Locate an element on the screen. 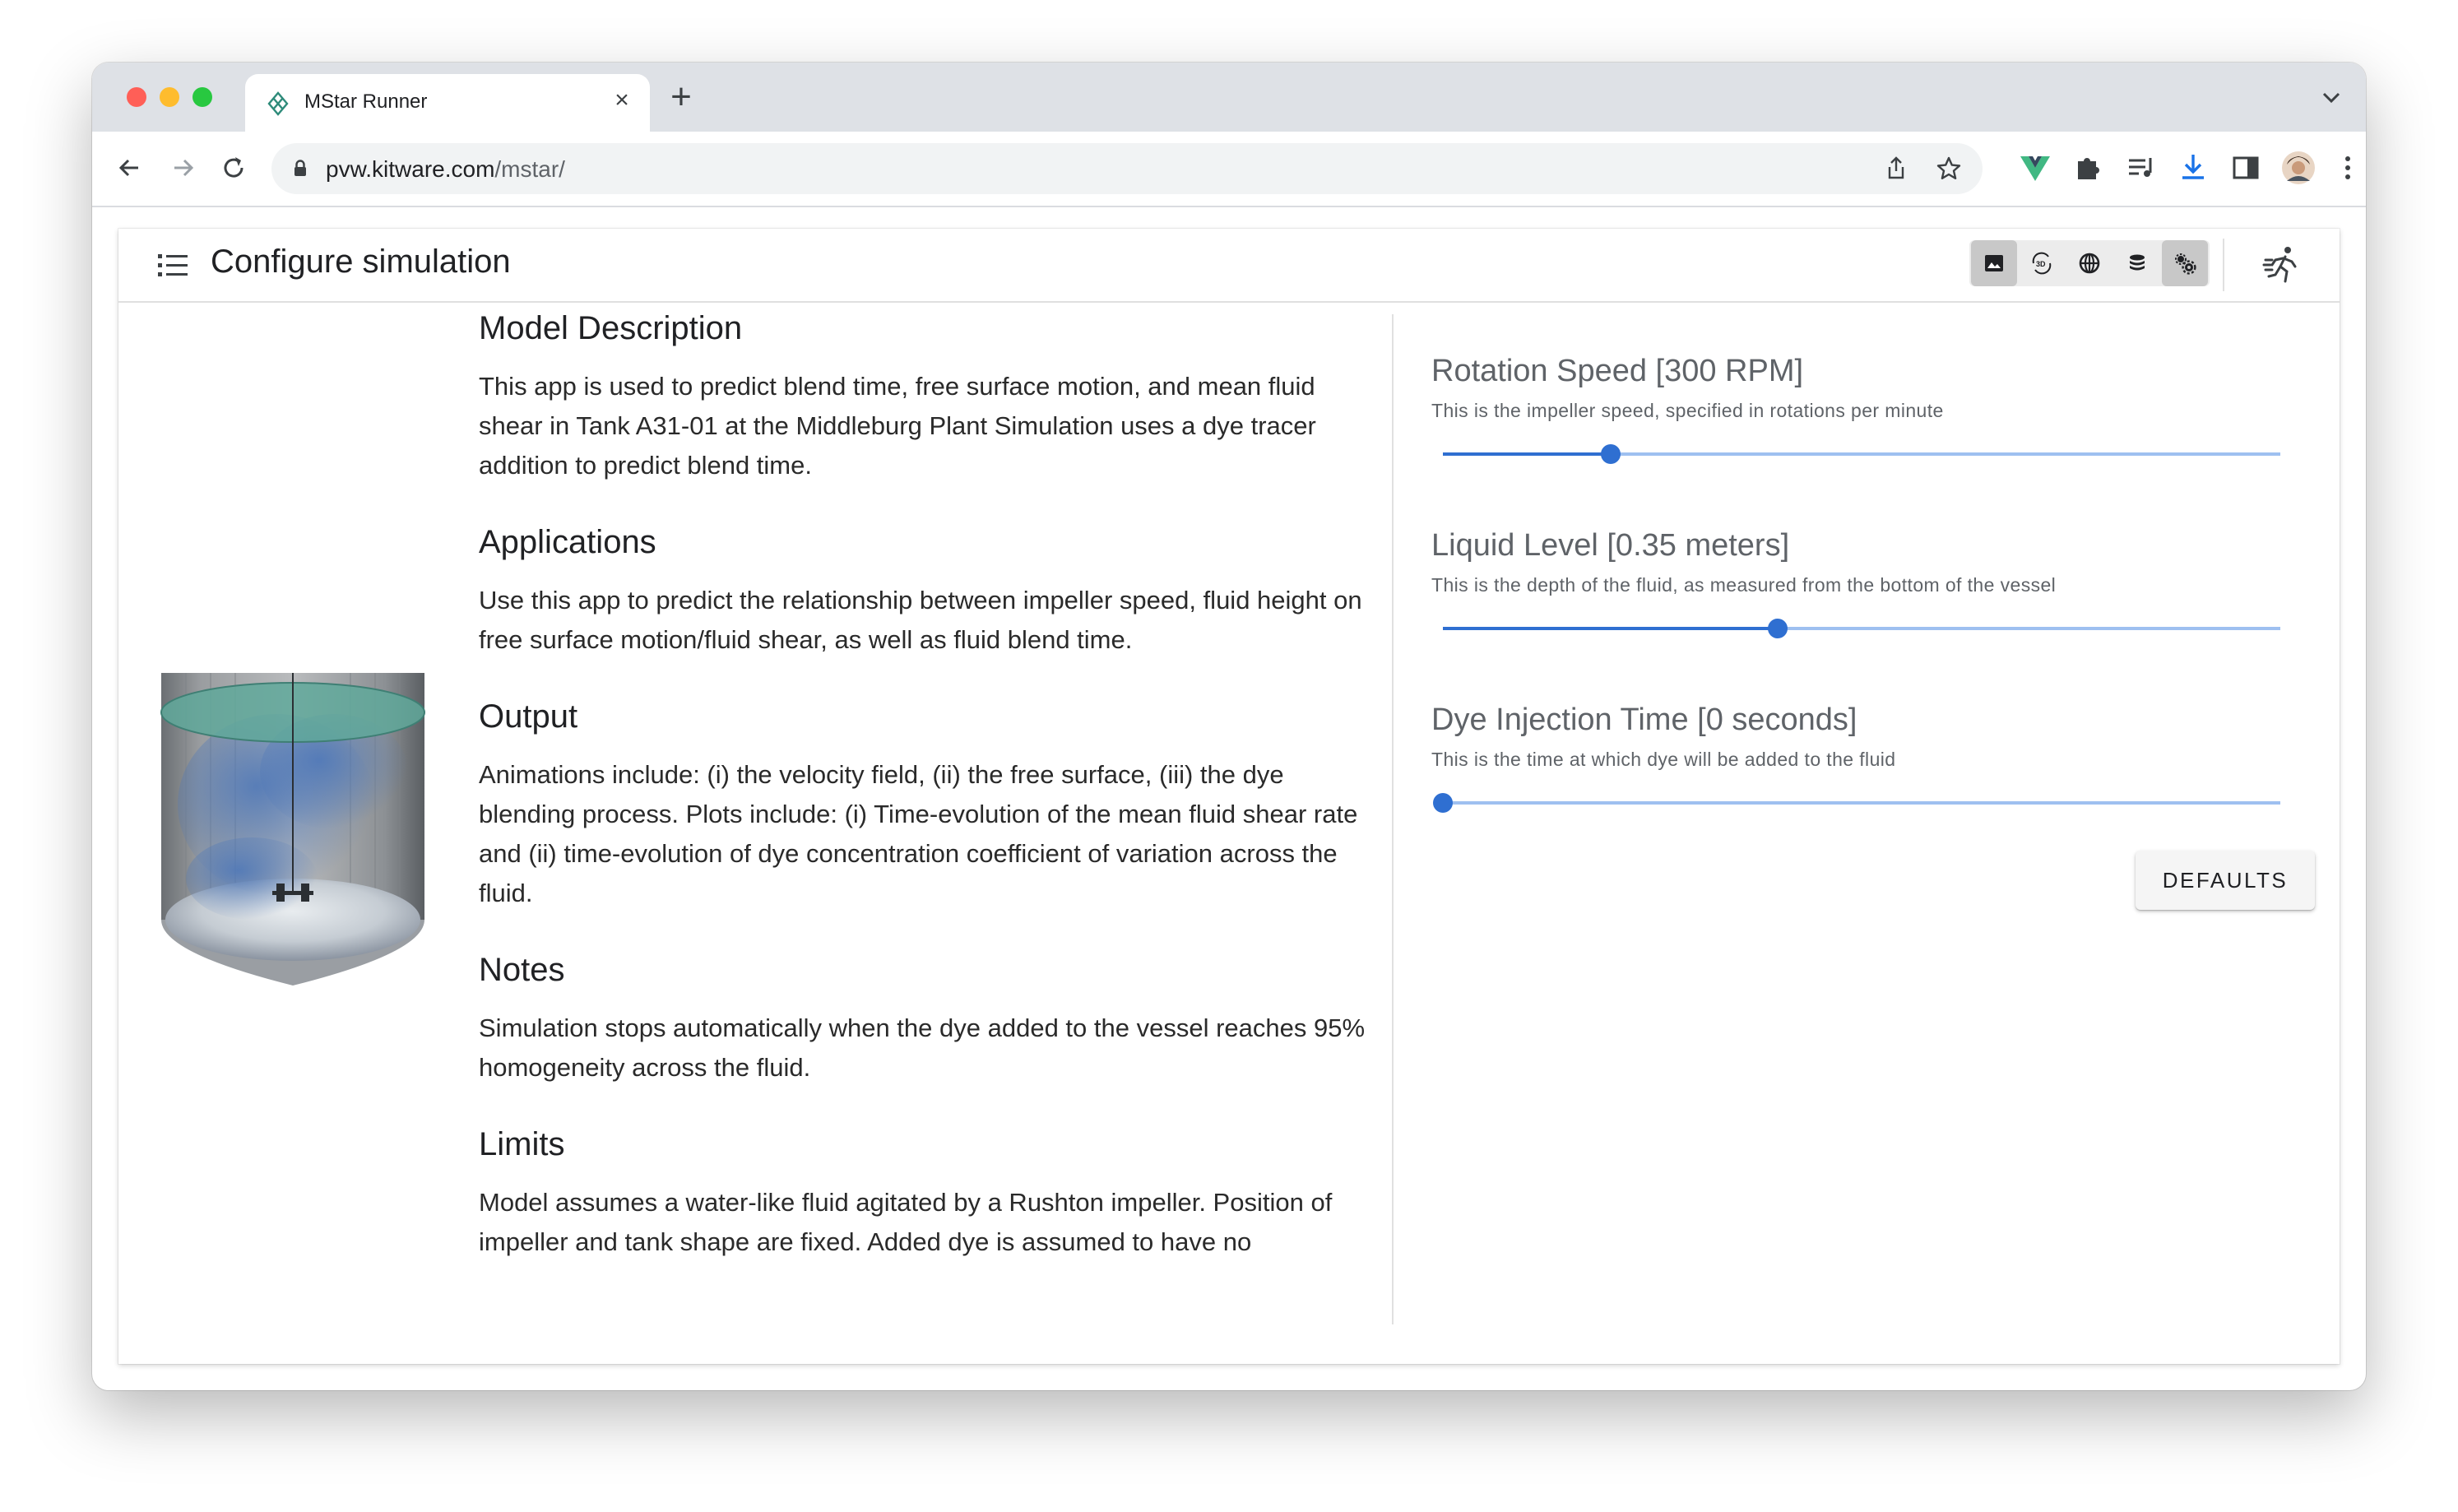 The height and width of the screenshot is (1512, 2458). reload-icon is located at coordinates (234, 168).